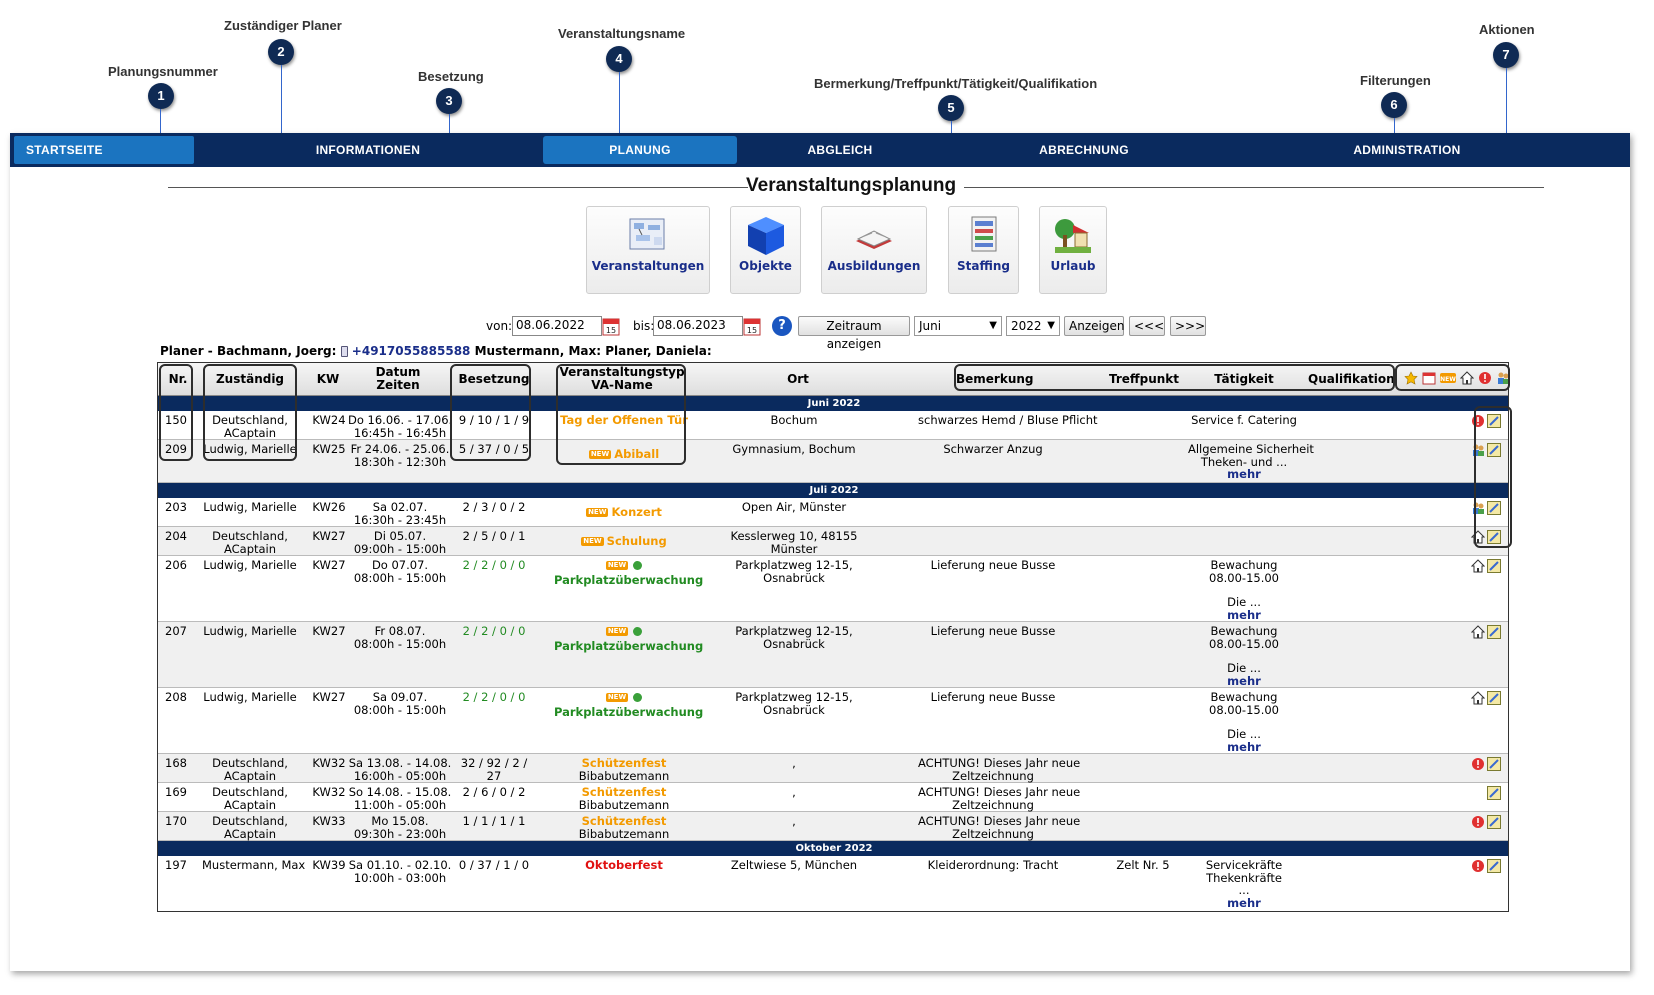 The width and height of the screenshot is (1654, 995). I want to click on module-objekte: Objekte, so click(765, 250).